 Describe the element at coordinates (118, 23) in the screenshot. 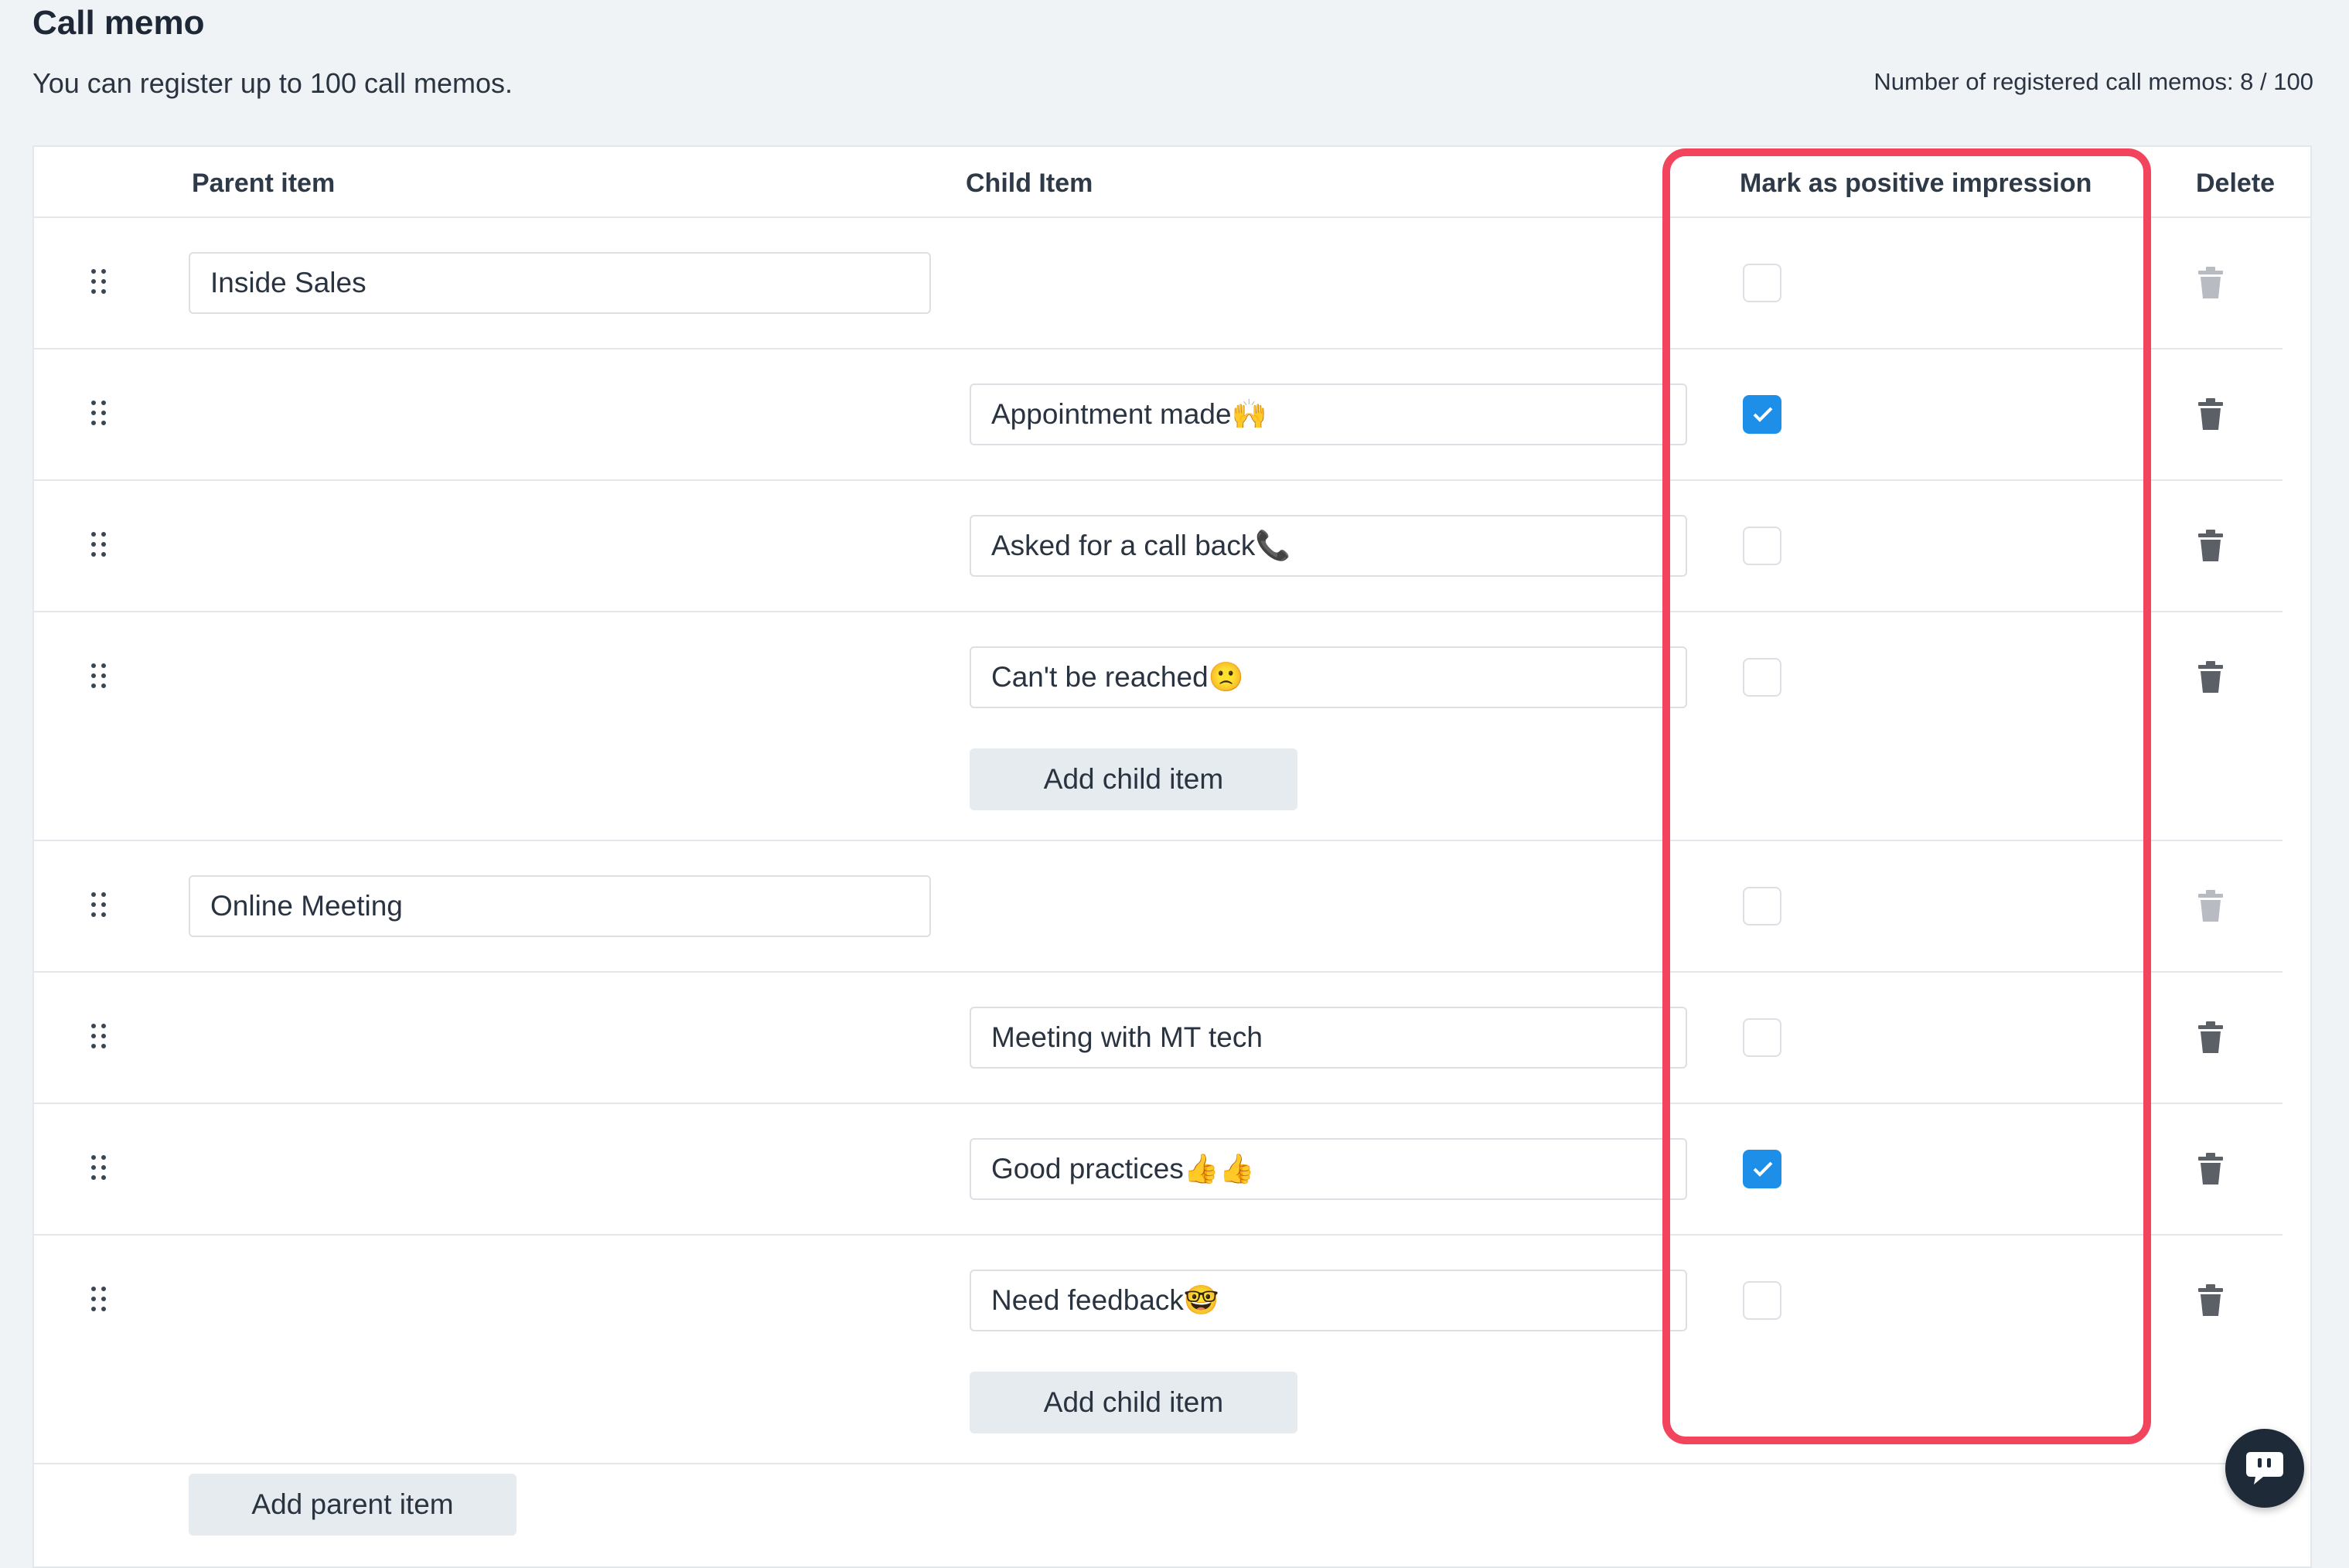

I see `page-title: Call memo` at that location.